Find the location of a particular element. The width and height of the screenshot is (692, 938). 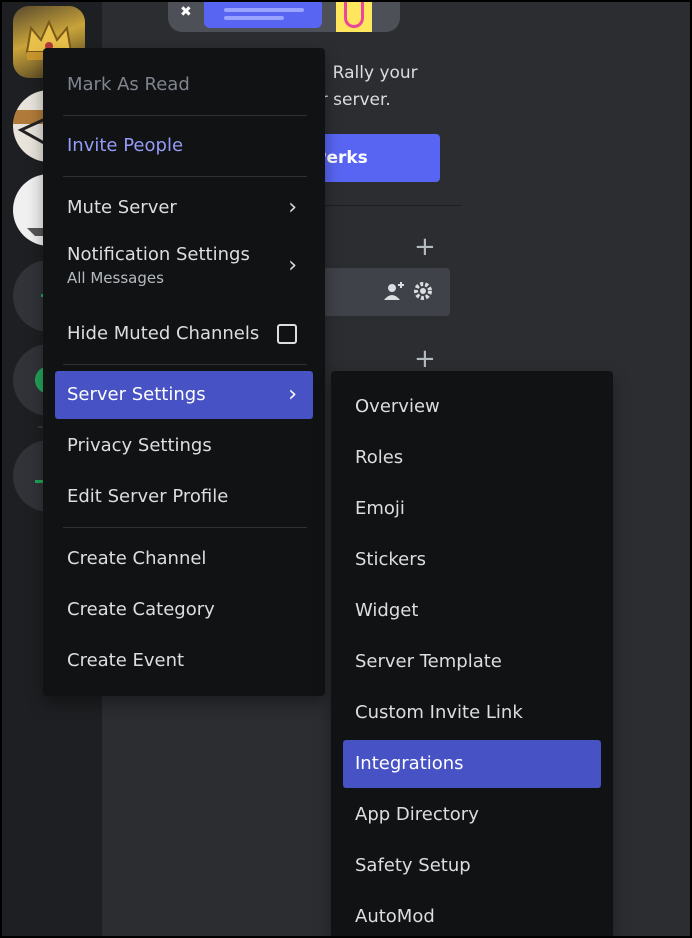

menu-item-mute-server: Mute Server › is located at coordinates (184, 208).